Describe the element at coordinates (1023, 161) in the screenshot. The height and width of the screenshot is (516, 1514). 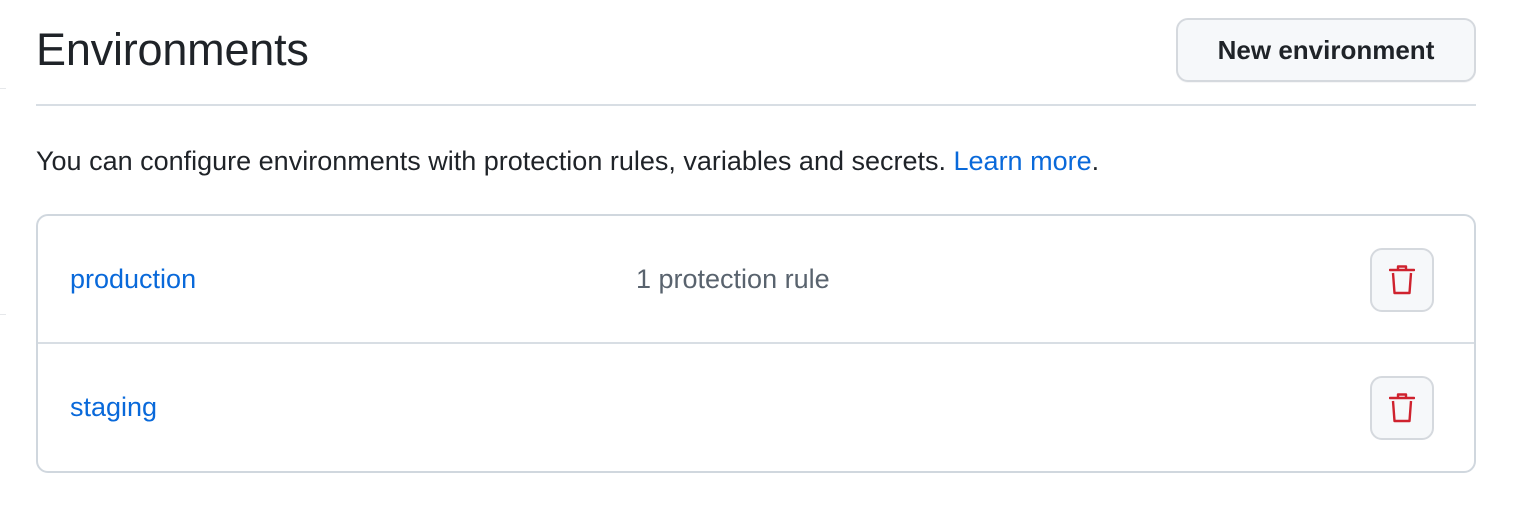
I see `learn-more-link: Learn more` at that location.